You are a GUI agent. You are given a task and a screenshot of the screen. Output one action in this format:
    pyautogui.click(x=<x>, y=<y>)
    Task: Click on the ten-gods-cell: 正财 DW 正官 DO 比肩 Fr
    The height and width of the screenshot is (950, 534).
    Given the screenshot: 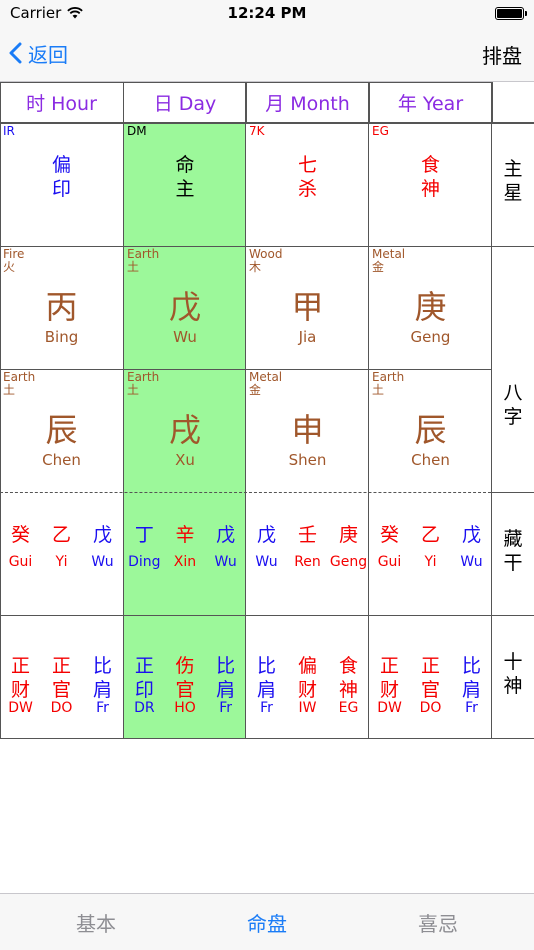 What is the action you would take?
    pyautogui.click(x=430, y=676)
    